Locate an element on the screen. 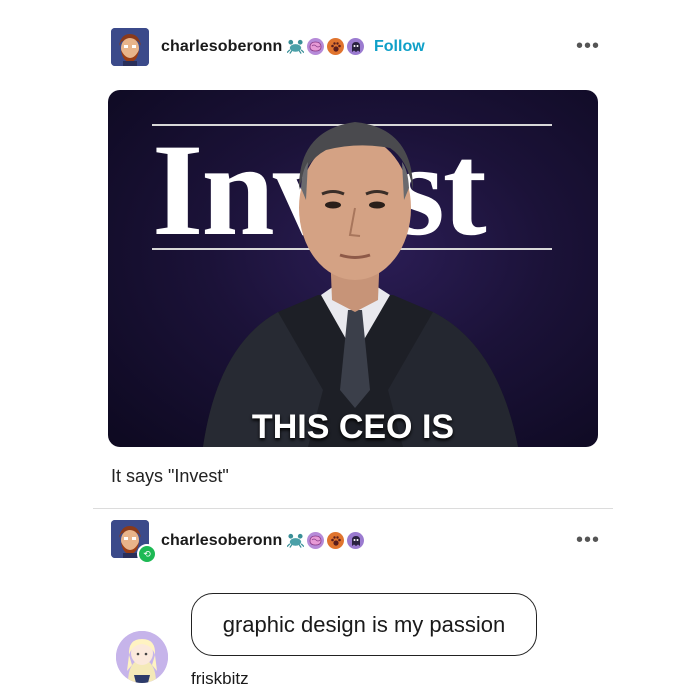 This screenshot has width=700, height=700. post-header: charlesoberonn Follow ••• is located at coordinates (356, 47).